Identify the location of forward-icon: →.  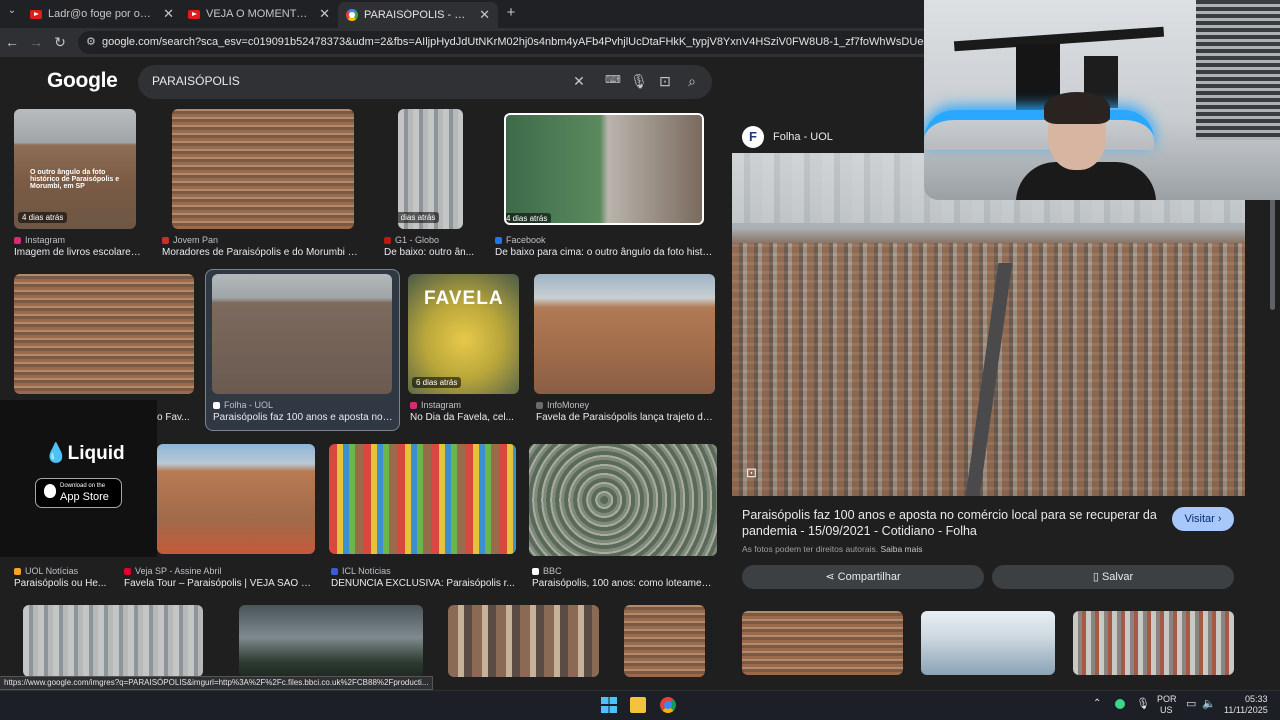
(36, 42).